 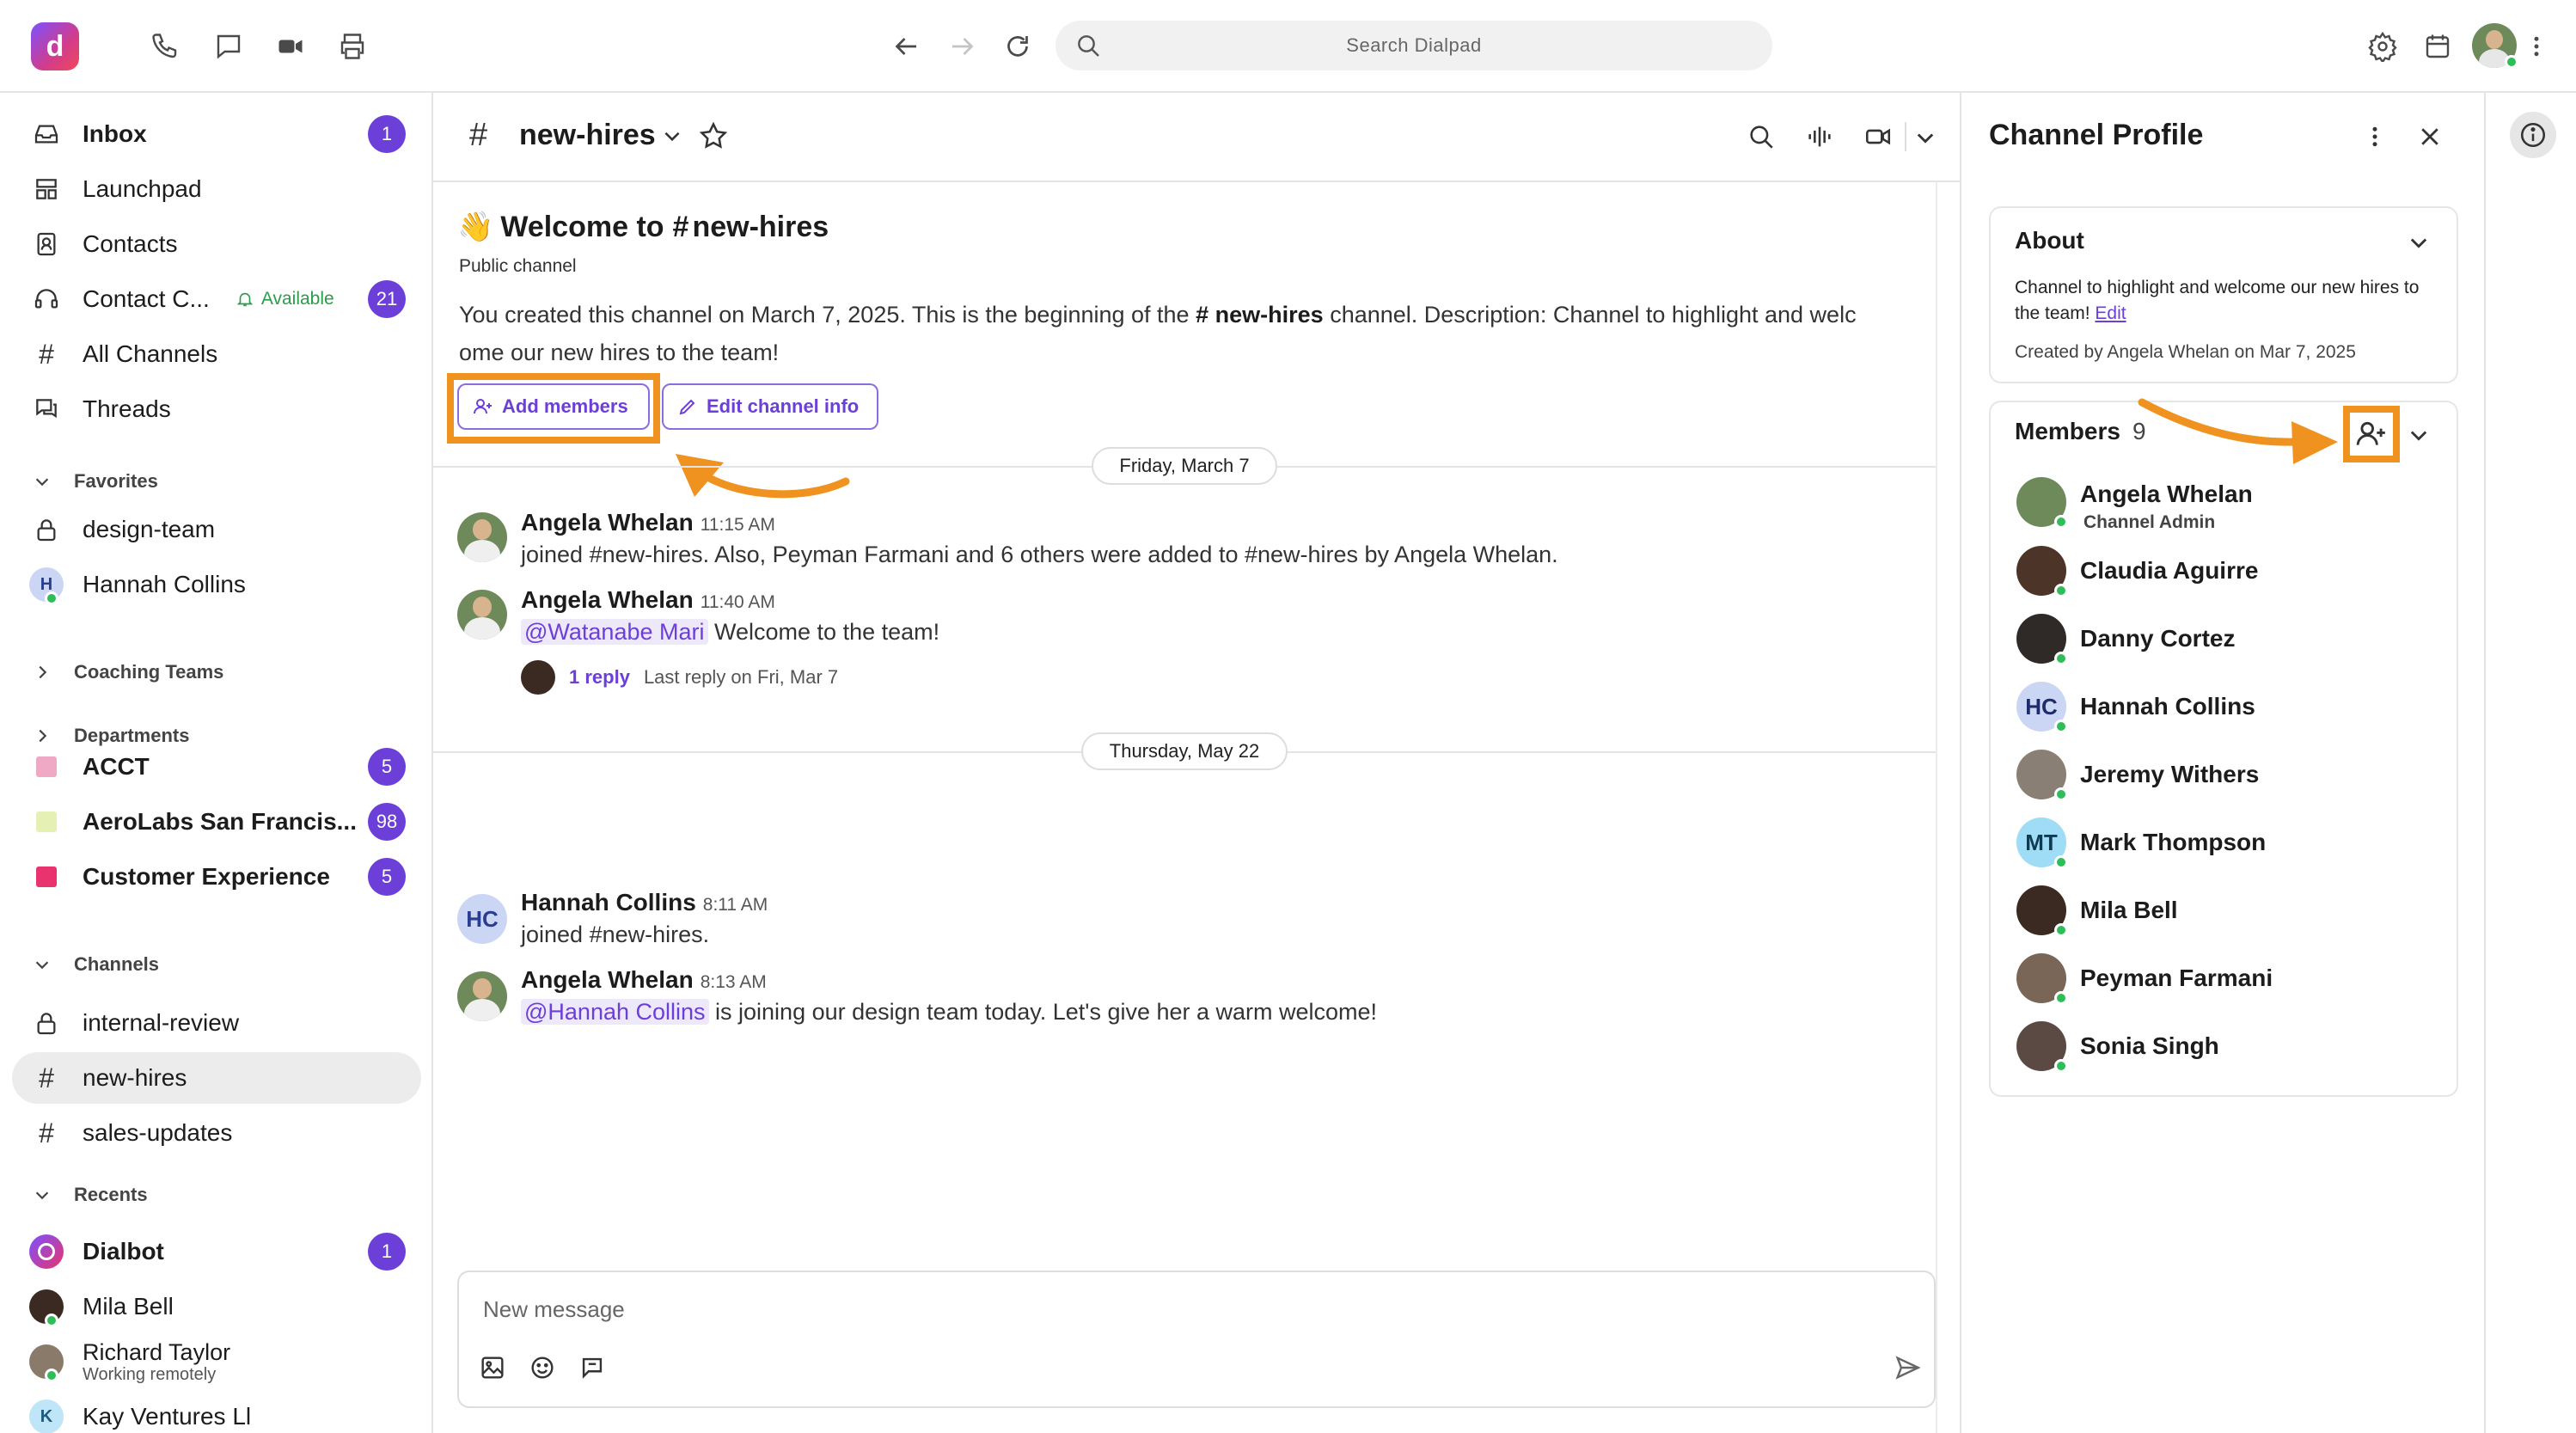 What do you see at coordinates (2170, 774) in the screenshot?
I see `member-name: Jeremy Withers` at bounding box center [2170, 774].